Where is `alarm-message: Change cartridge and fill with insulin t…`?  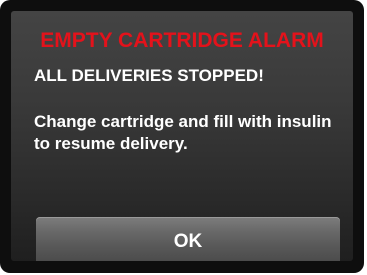 alarm-message: Change cartridge and fill with insulin t… is located at coordinates (183, 132).